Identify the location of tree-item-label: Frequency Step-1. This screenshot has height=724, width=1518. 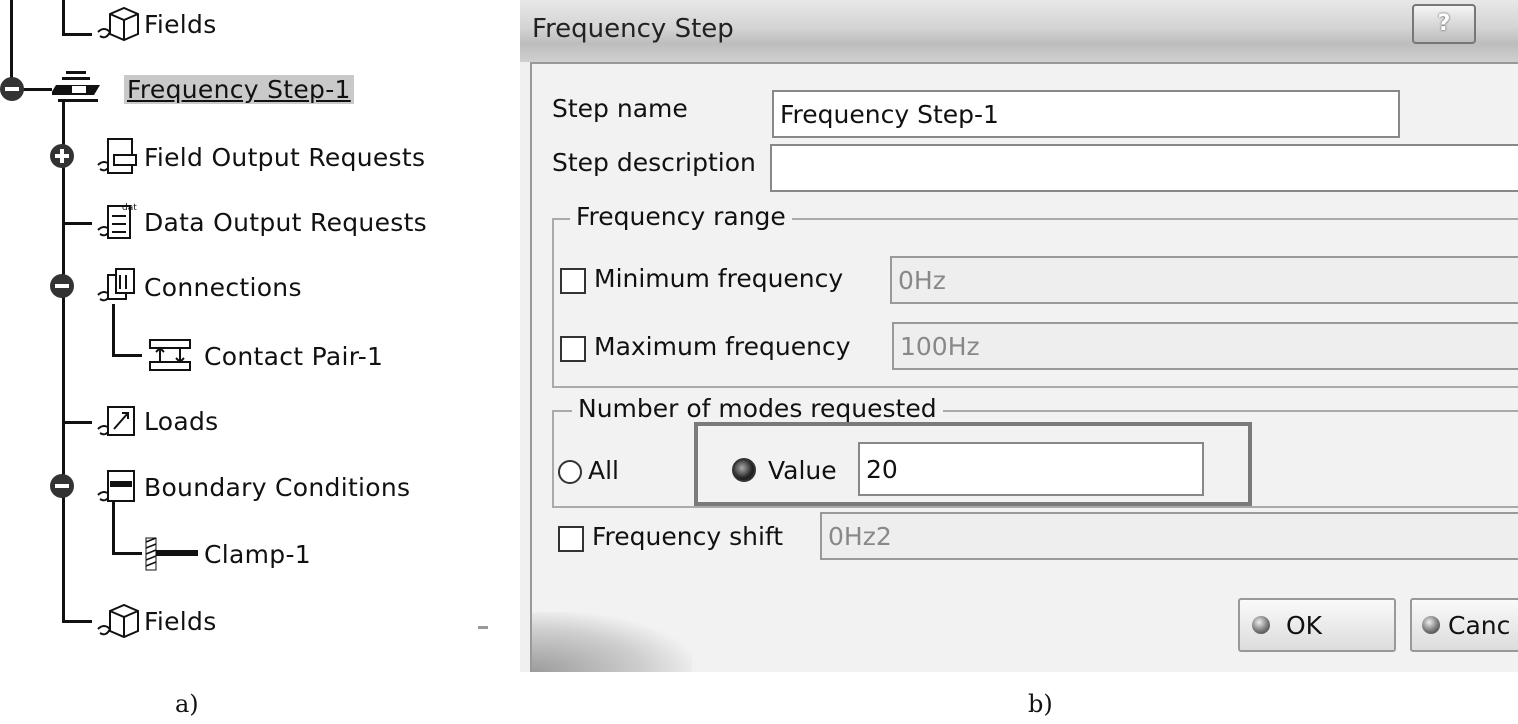
(239, 89).